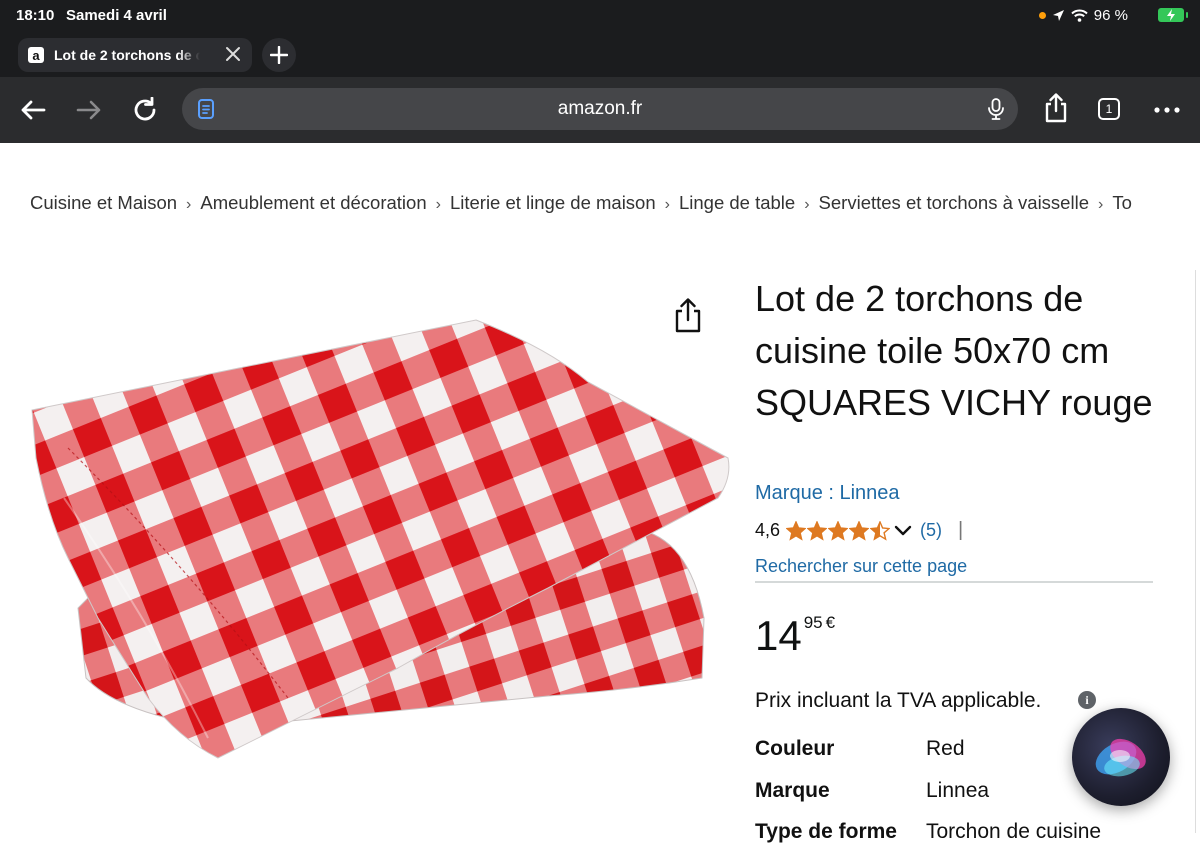  What do you see at coordinates (233, 54) in the screenshot?
I see `close-icon` at bounding box center [233, 54].